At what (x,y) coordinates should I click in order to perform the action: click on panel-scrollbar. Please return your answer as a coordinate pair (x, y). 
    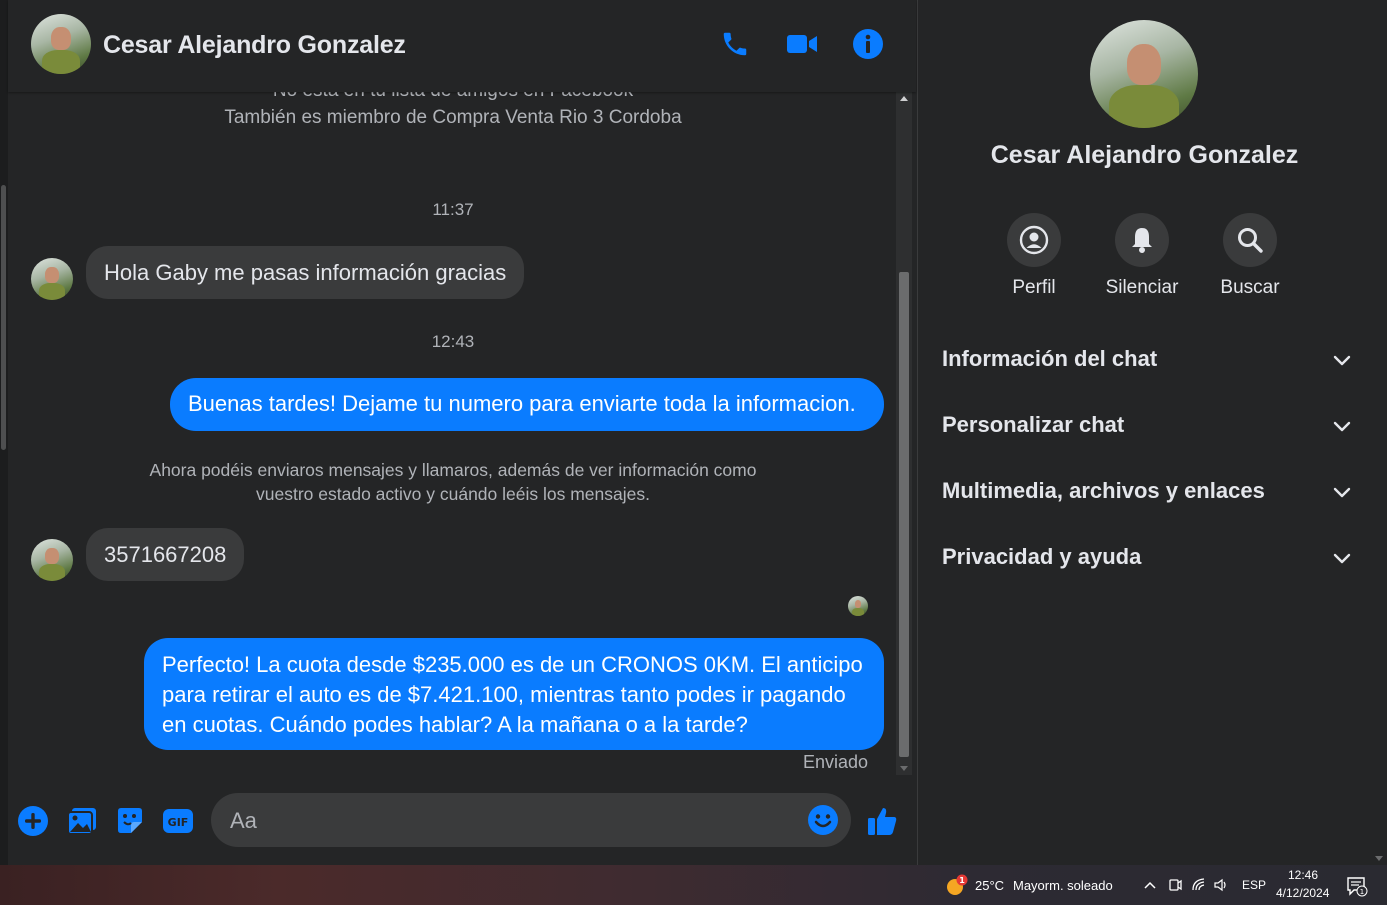
    Looking at the image, I should click on (1378, 432).